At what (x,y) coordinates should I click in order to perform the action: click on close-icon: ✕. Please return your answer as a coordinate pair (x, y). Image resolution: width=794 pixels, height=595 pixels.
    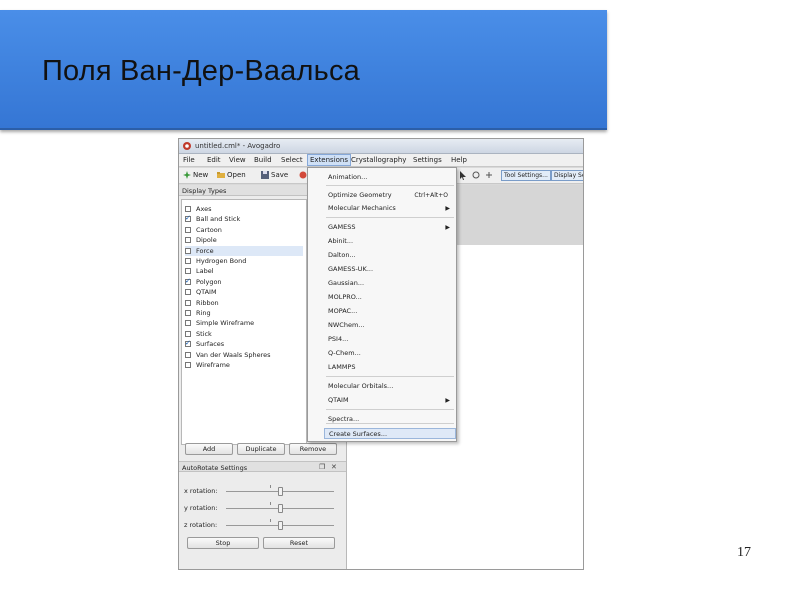
    Looking at the image, I should click on (334, 467).